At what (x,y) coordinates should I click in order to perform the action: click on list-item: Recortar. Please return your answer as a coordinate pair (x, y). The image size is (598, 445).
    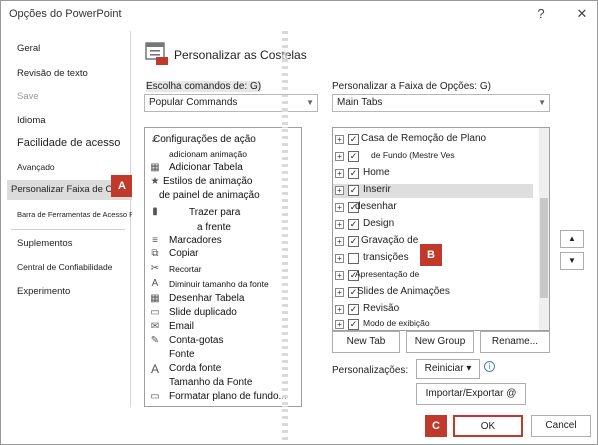
    Looking at the image, I should click on (185, 269).